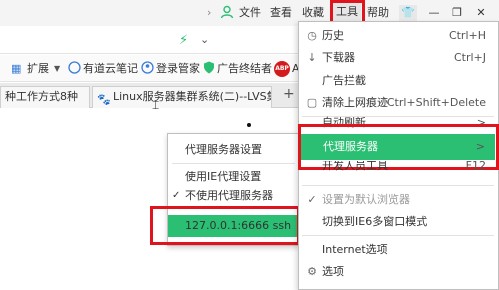  What do you see at coordinates (408, 13) in the screenshot?
I see `skin-icon: 👕` at bounding box center [408, 13].